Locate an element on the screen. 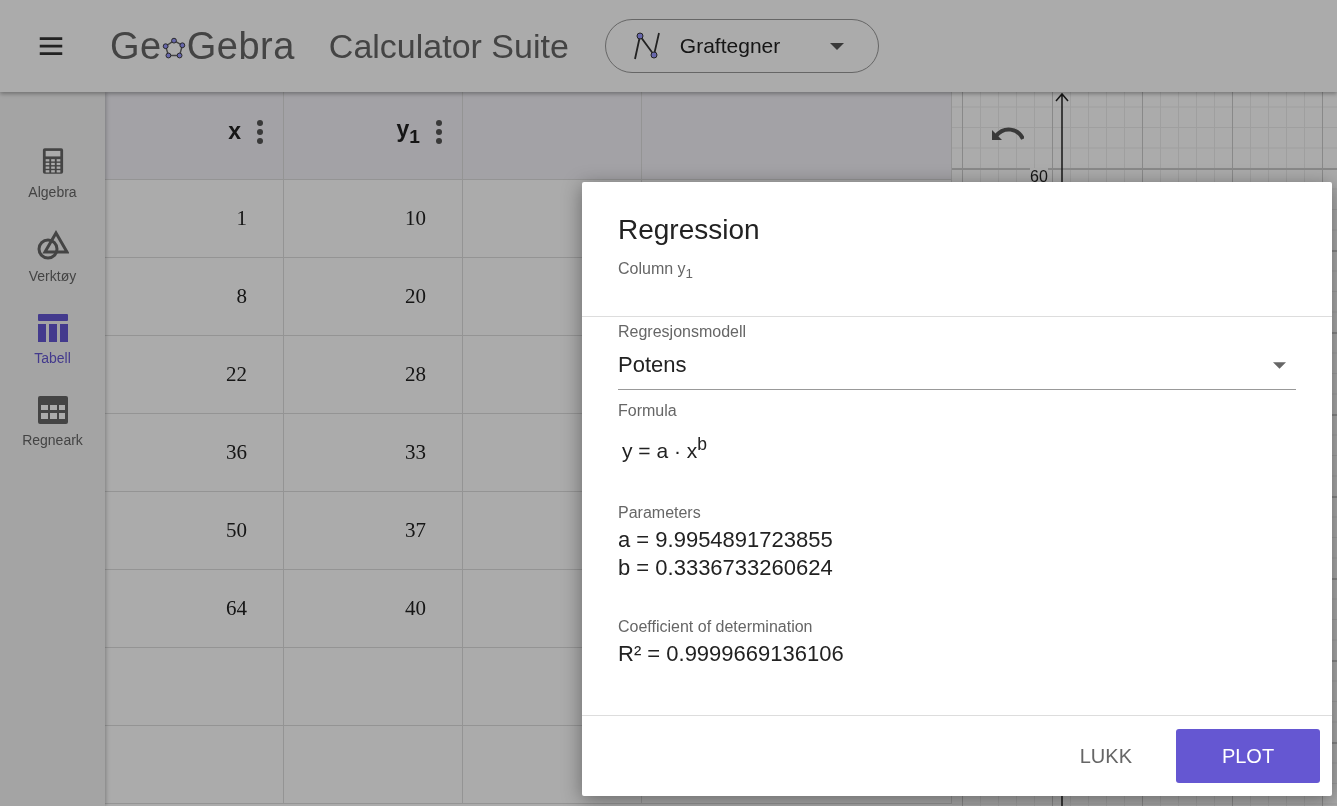  coefficient-value: R² = 0.9999669136106 is located at coordinates (731, 654).